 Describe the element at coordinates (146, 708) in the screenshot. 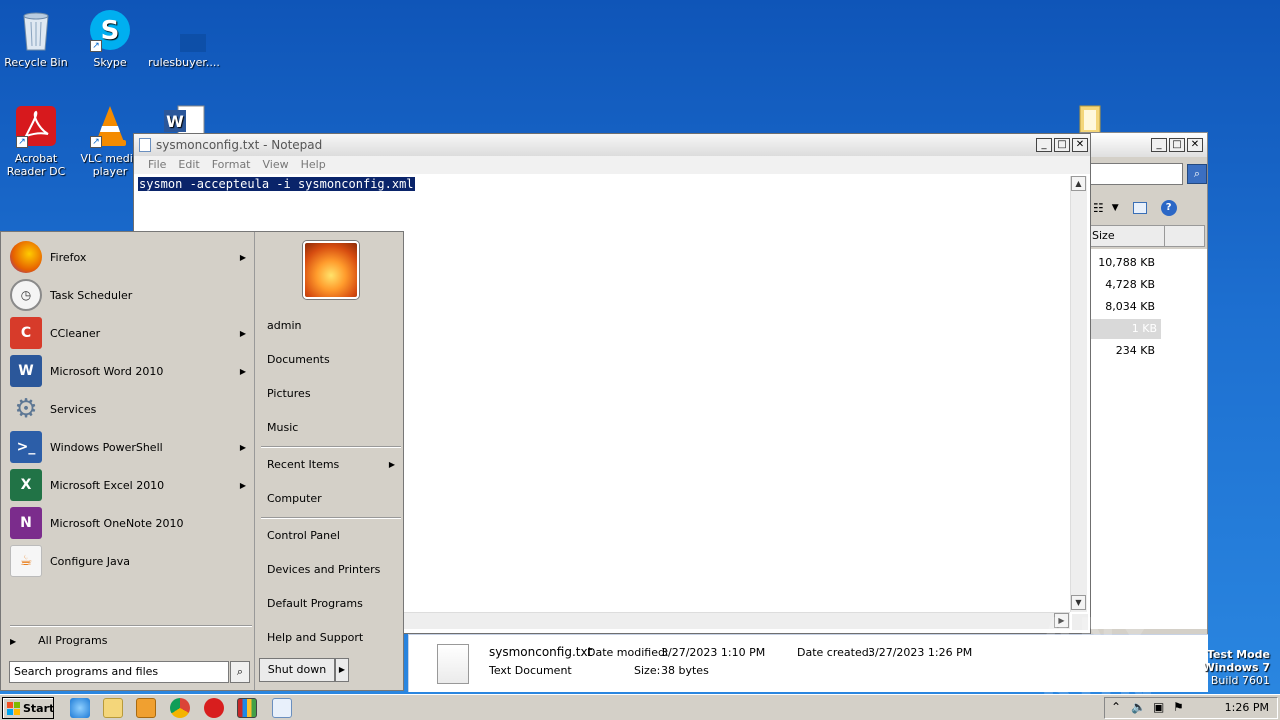

I see `media-player-icon` at that location.